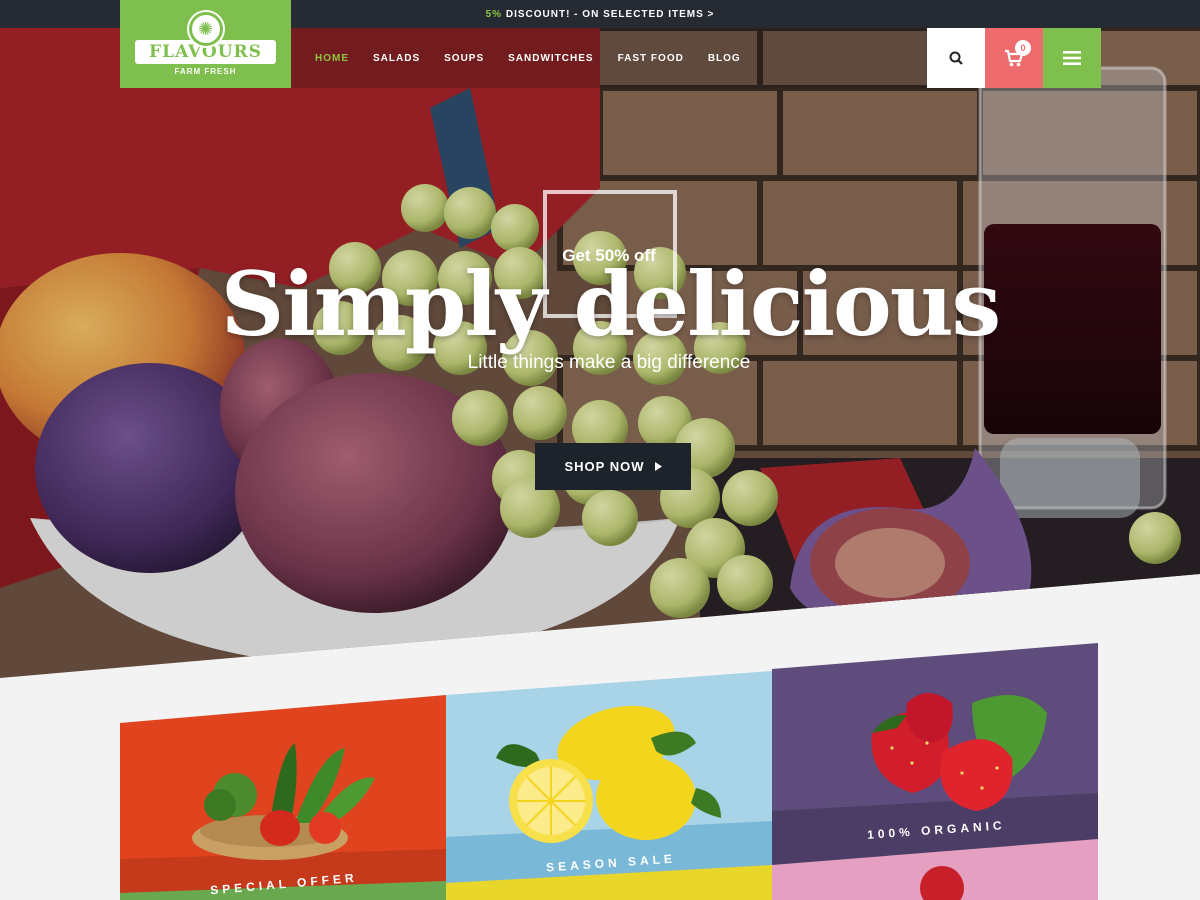  What do you see at coordinates (464, 58) in the screenshot?
I see `nav-item-soups: SOUPS` at bounding box center [464, 58].